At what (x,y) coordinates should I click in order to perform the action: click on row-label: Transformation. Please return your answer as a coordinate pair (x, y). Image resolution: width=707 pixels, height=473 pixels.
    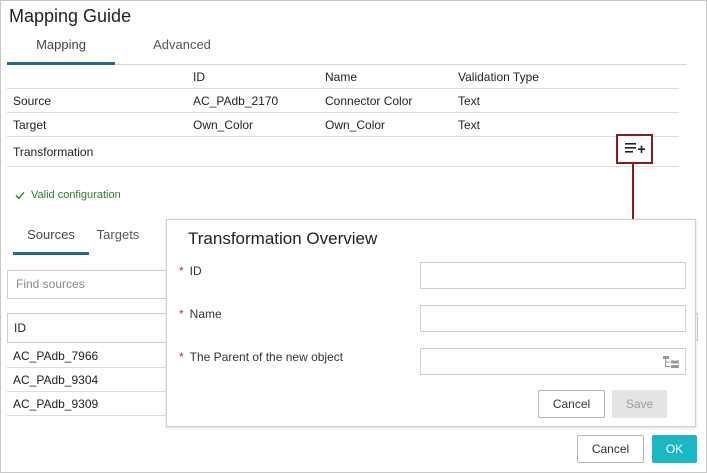
    Looking at the image, I should click on (53, 152).